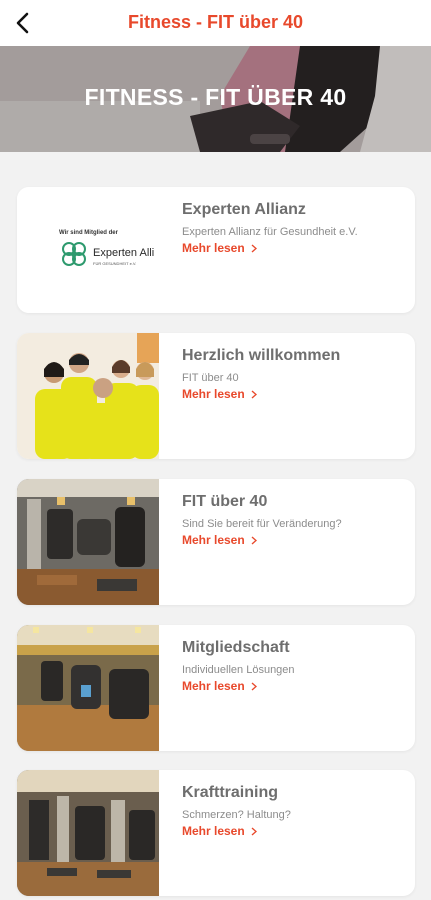 The height and width of the screenshot is (900, 431). Describe the element at coordinates (124, 253) in the screenshot. I see `logo-name: Experten Alli` at that location.